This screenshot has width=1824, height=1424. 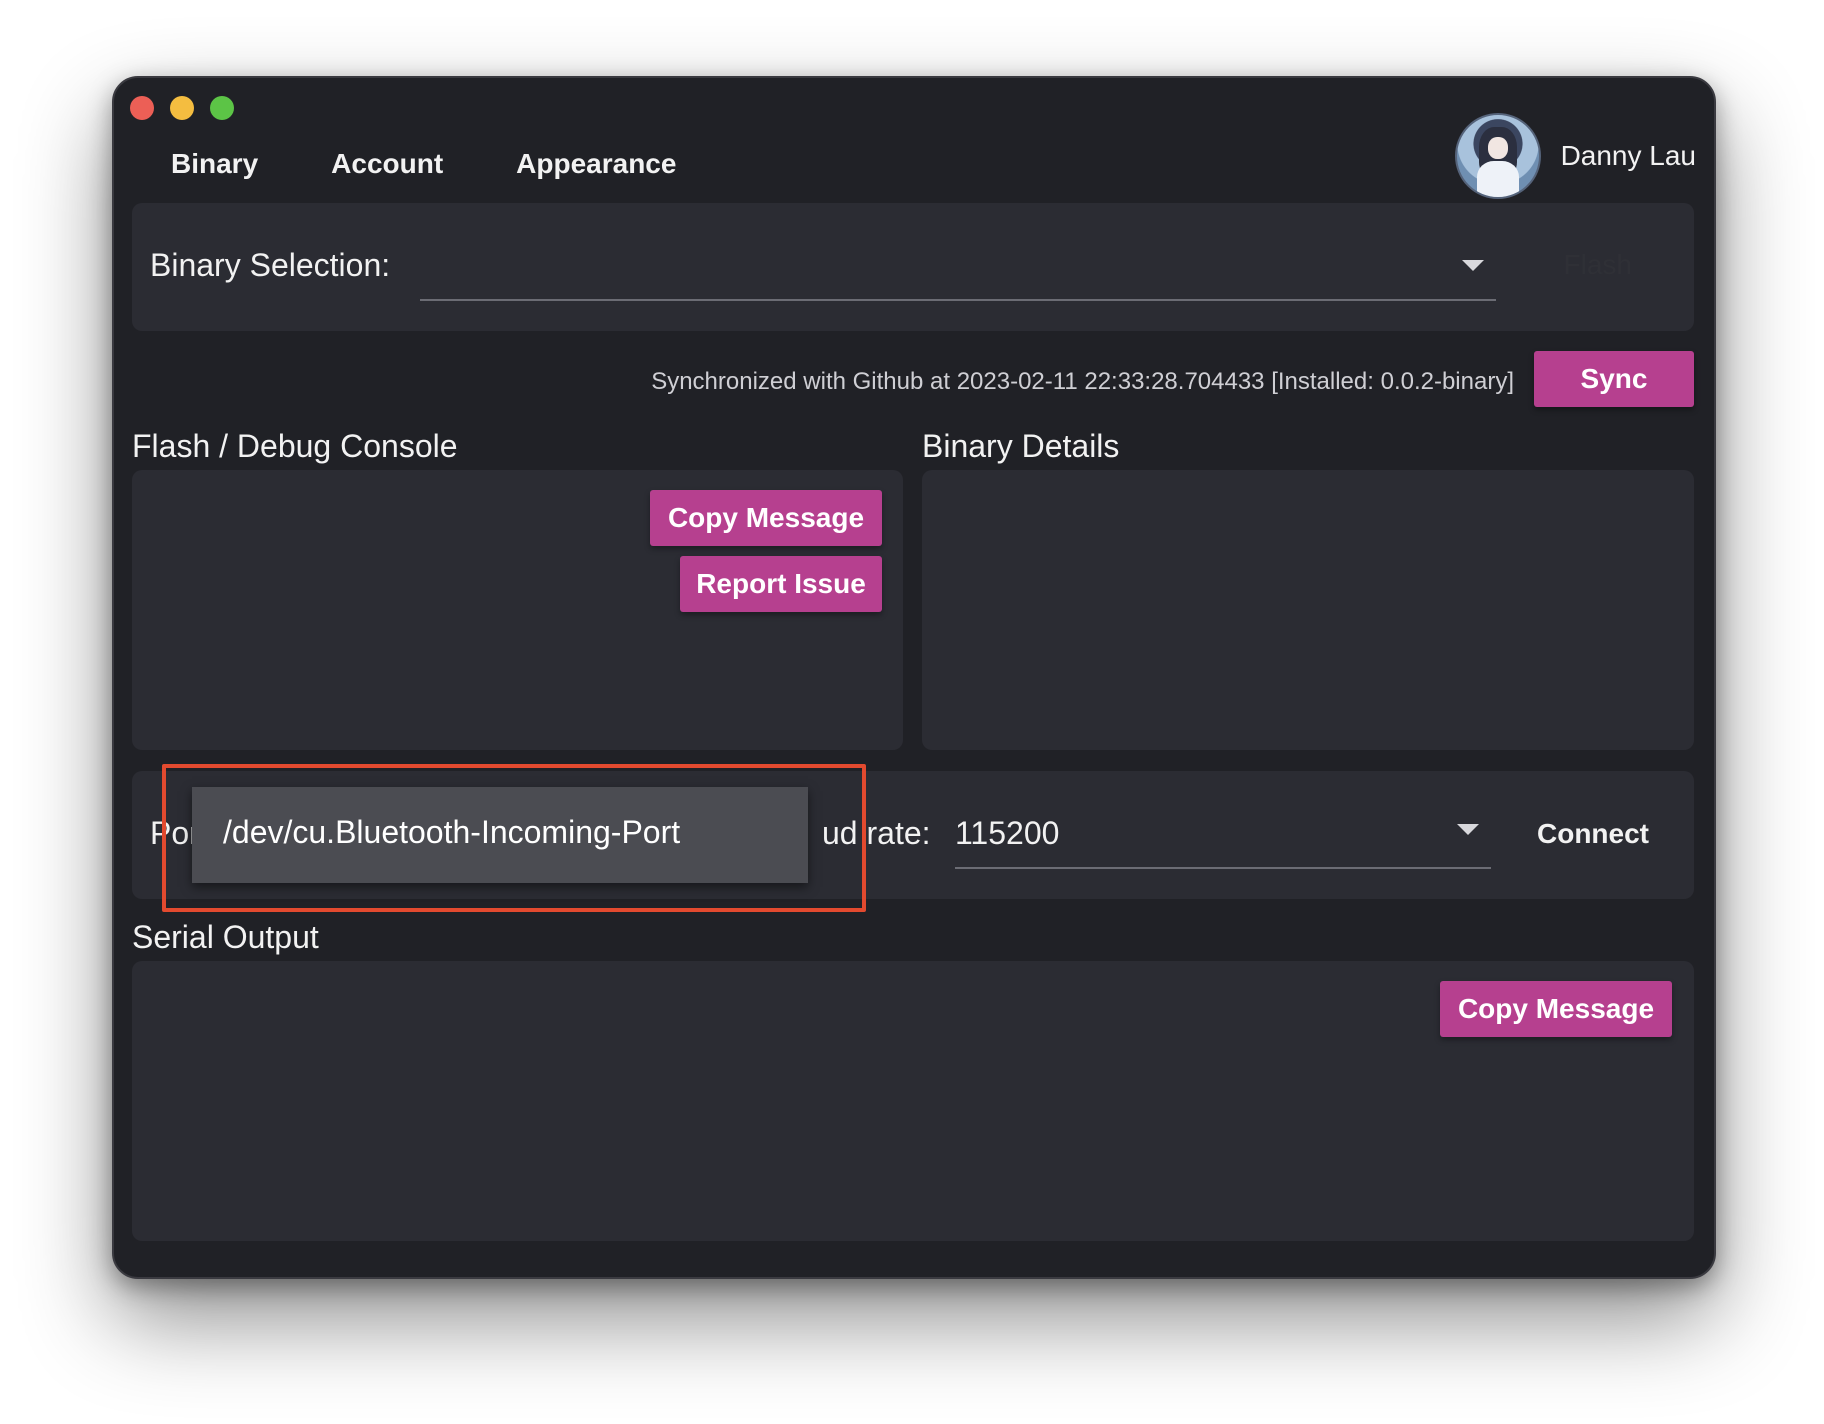 I want to click on tab-account: Account, so click(x=387, y=164).